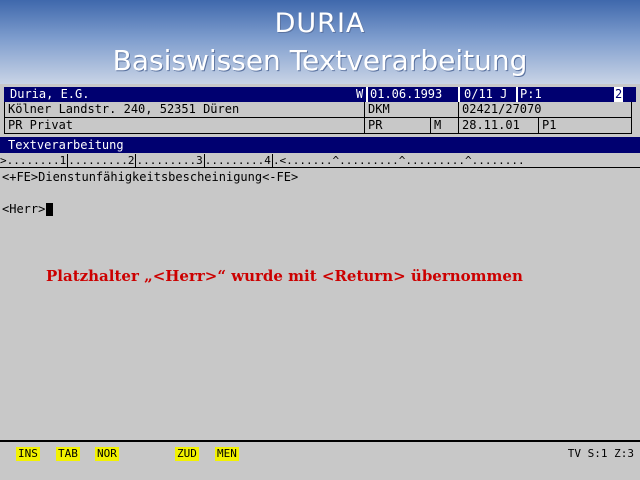  What do you see at coordinates (412, 109) in the screenshot?
I see `insurer-field: DKM` at bounding box center [412, 109].